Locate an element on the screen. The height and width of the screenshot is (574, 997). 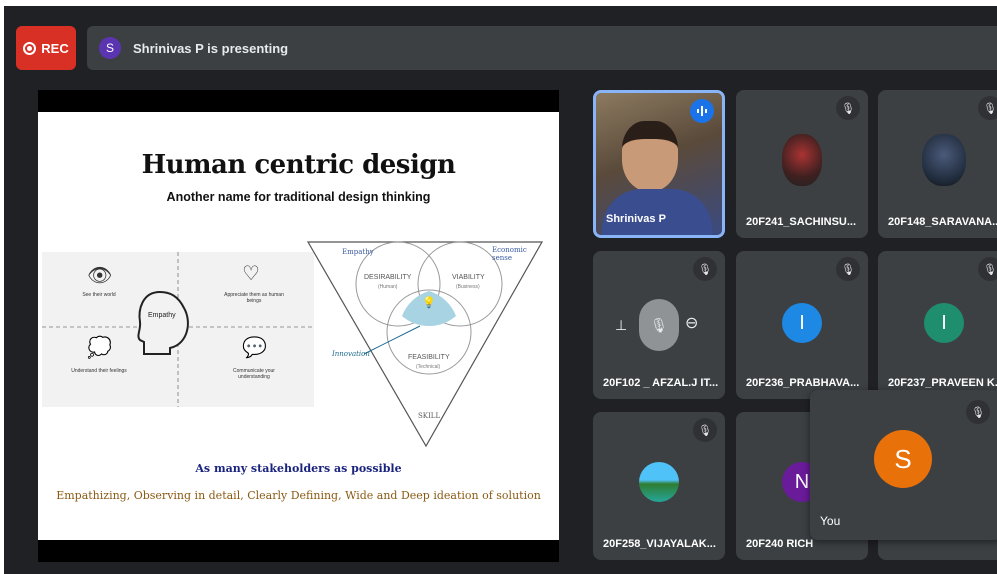
viability-label: VIABILITY is located at coordinates (468, 277).